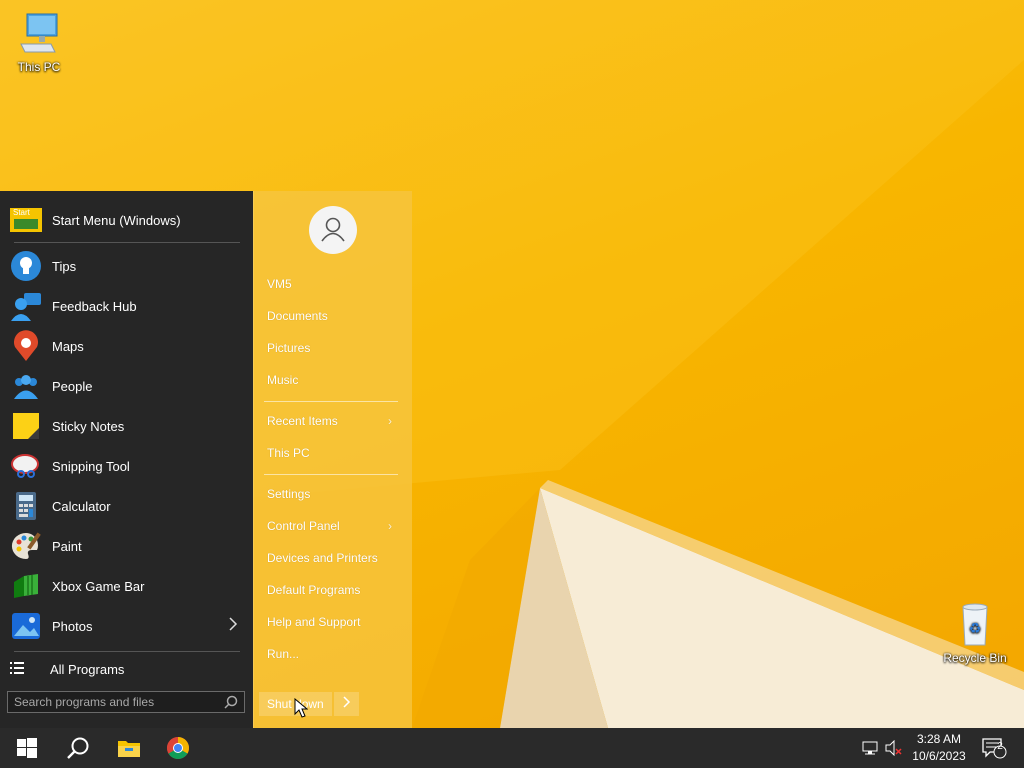 The width and height of the screenshot is (1024, 768). I want to click on app-feedback-hub: Feedback Hub, so click(128, 306).